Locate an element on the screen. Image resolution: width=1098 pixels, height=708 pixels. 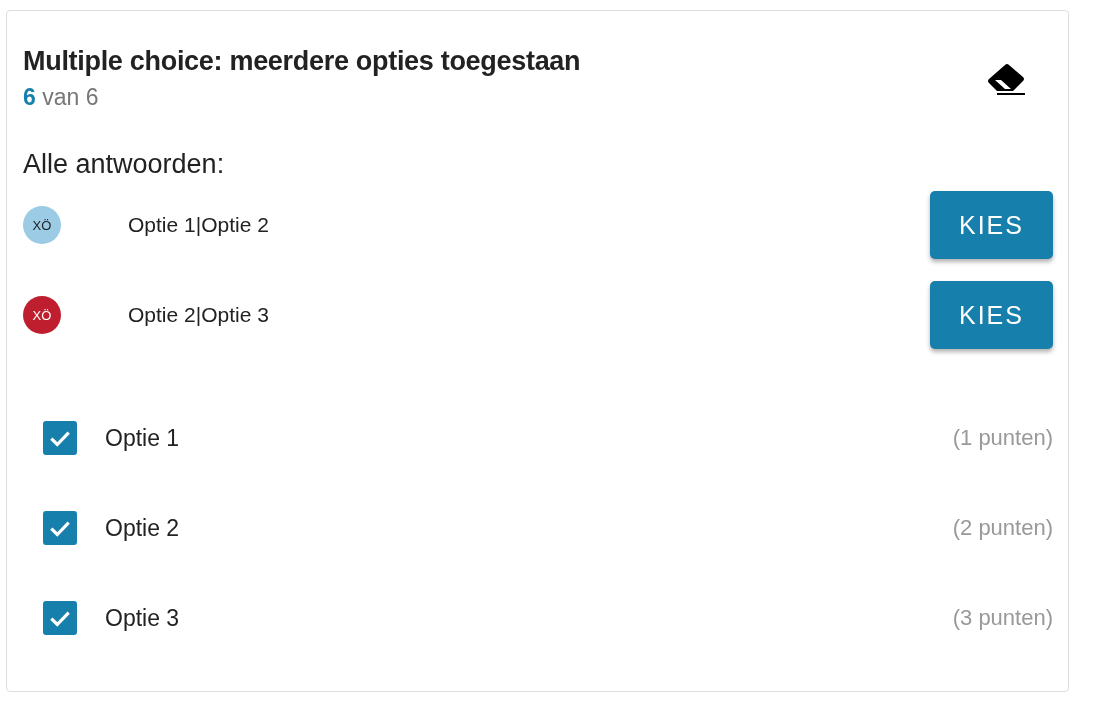
option-label: Optie 2 is located at coordinates (143, 528).